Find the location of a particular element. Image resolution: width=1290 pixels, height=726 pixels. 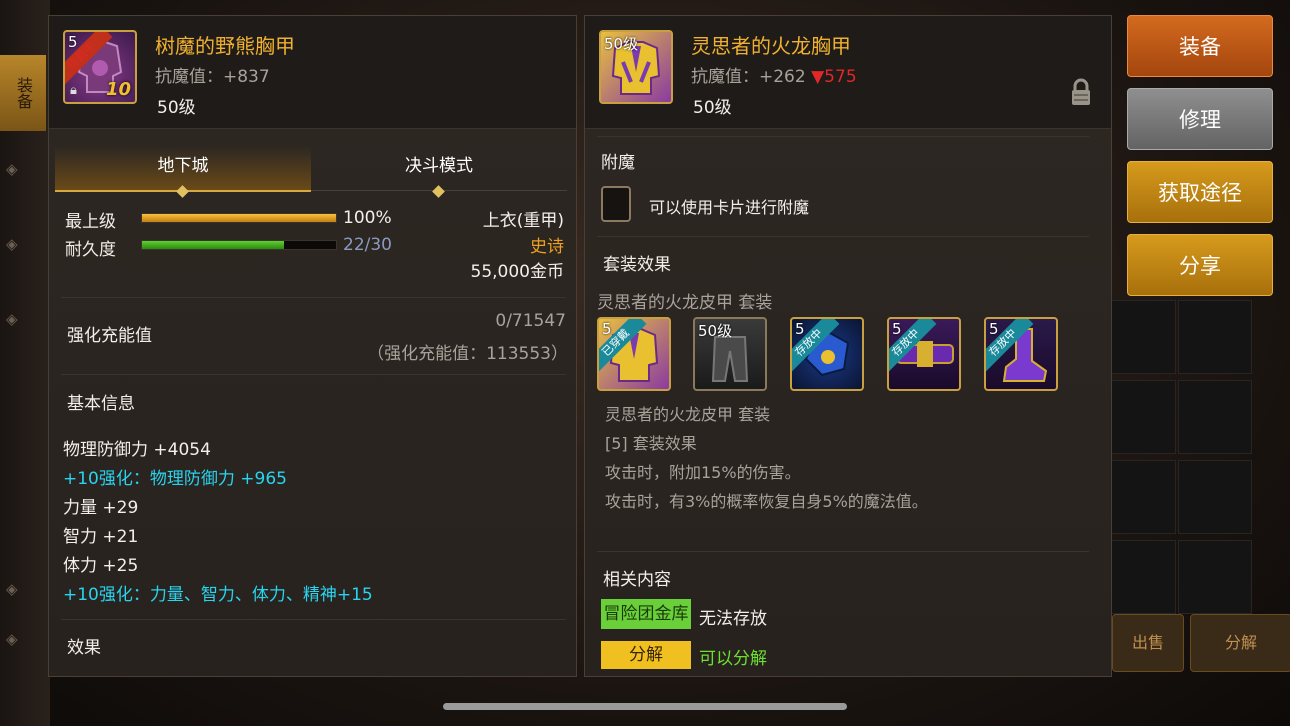

set-slot-belt: 5 存放中 is located at coordinates (924, 354).